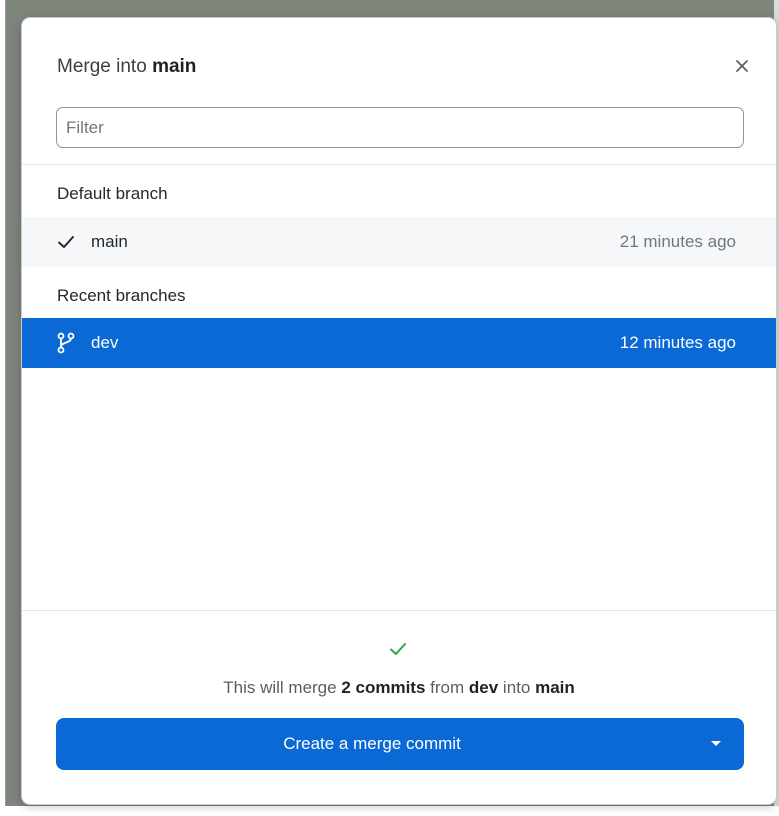 Image resolution: width=779 pixels, height=816 pixels. I want to click on summary-text: This will merge, so click(280, 687).